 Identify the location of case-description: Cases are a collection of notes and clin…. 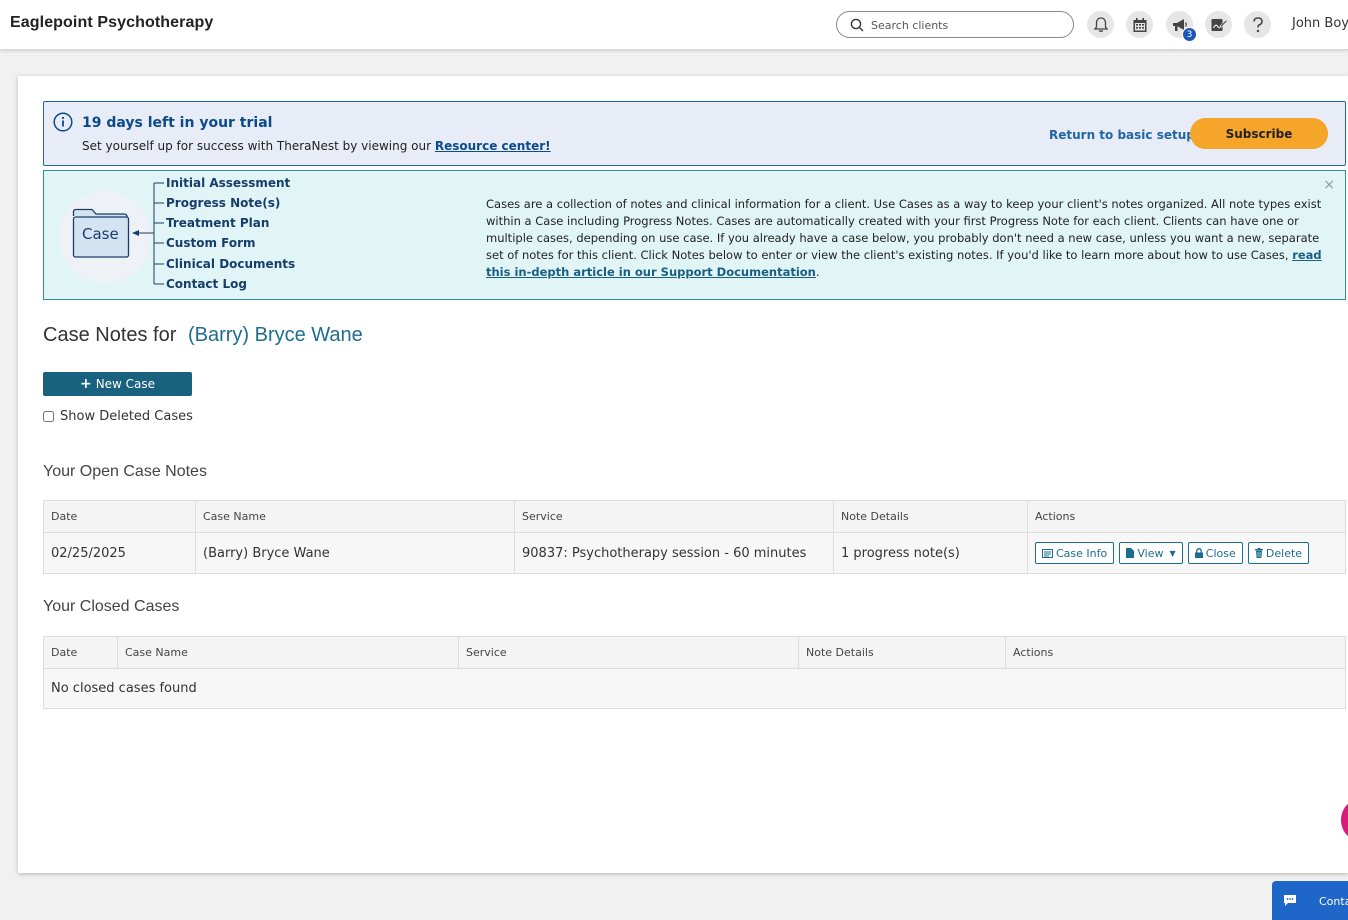
(904, 238).